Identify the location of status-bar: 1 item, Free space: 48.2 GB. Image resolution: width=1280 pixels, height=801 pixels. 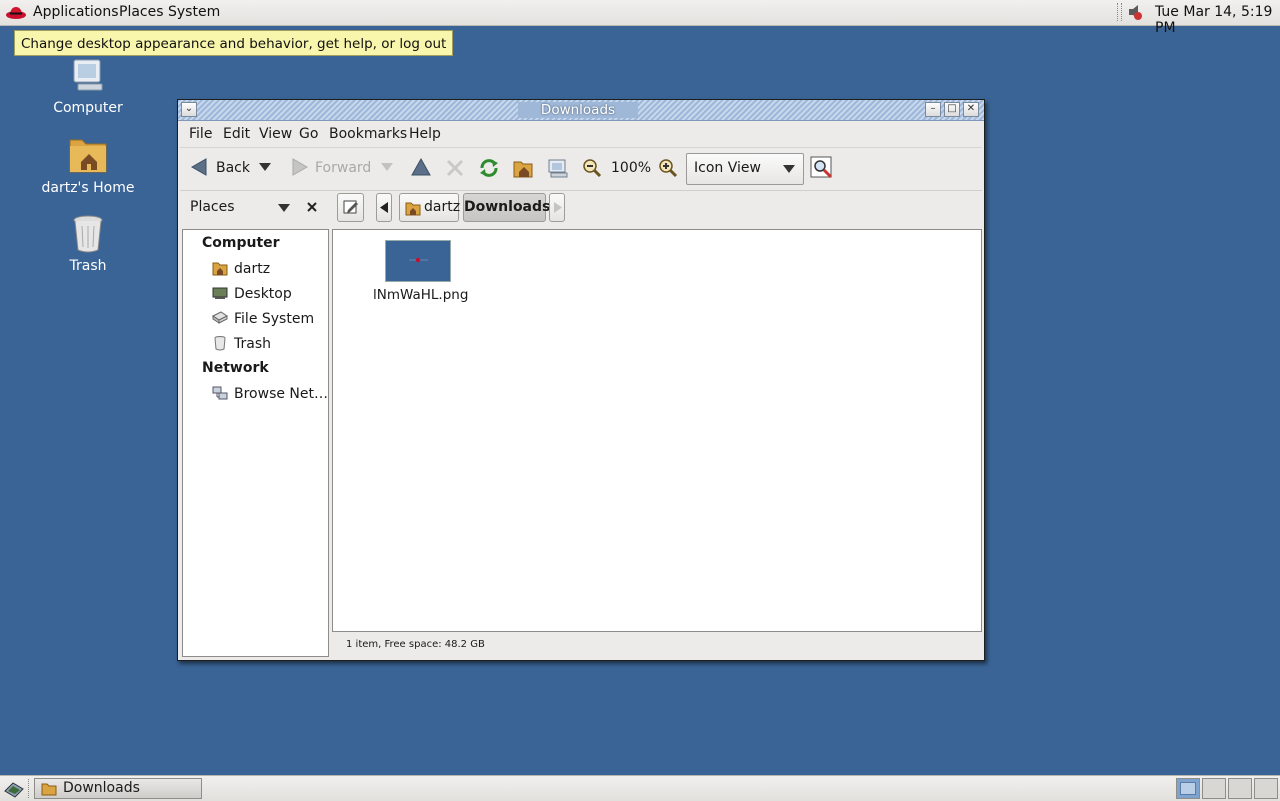
(415, 644).